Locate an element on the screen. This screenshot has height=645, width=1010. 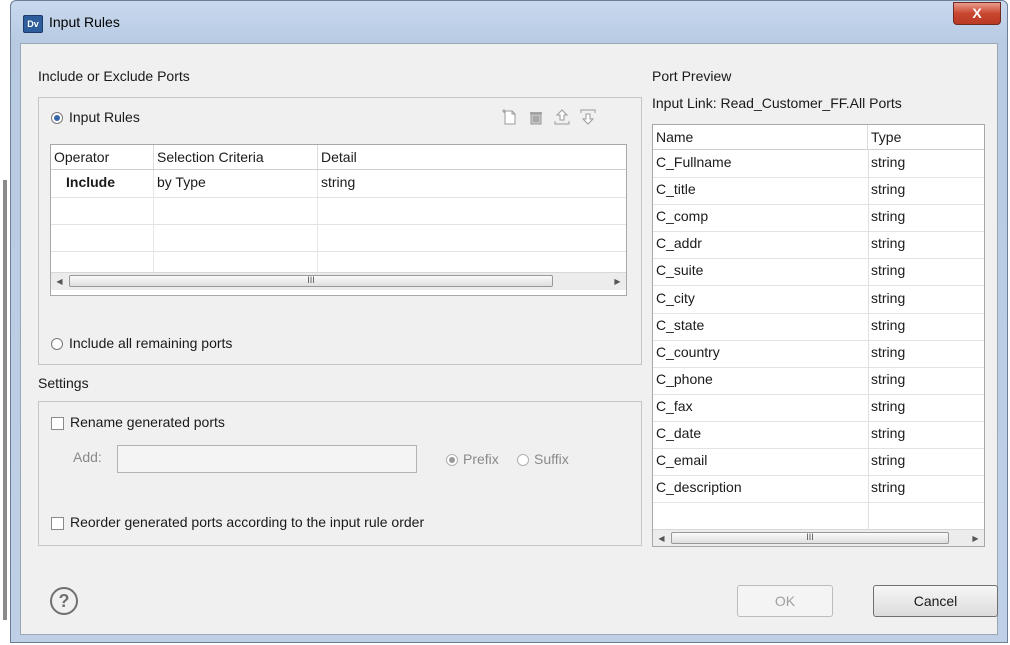
close-button: X is located at coordinates (977, 13).